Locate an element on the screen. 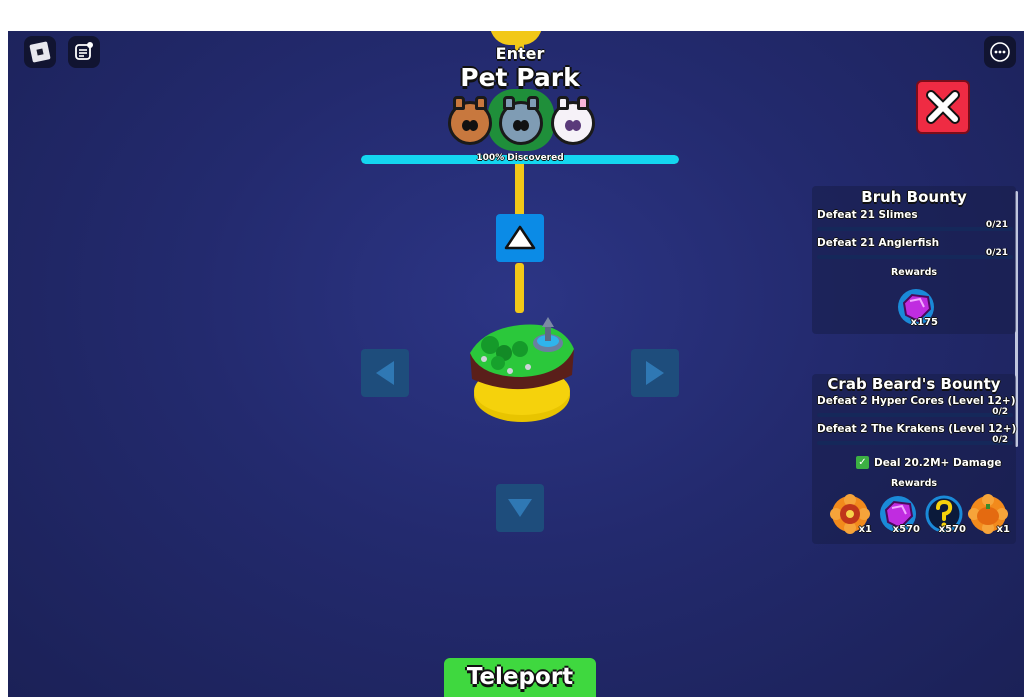 Image resolution: width=1024 pixels, height=697 pixels. task-label: Defeat 21 Slimes is located at coordinates (867, 215).